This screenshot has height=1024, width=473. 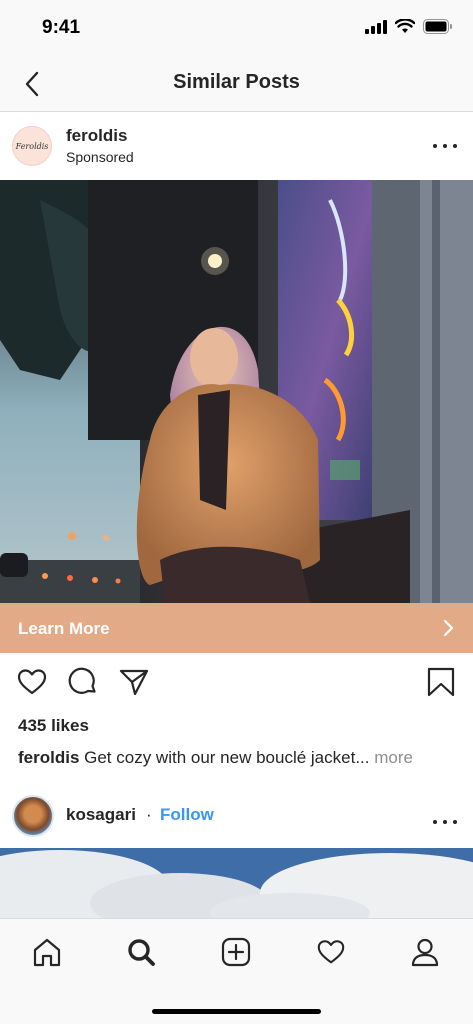 I want to click on page-title: Similar Posts, so click(x=236, y=82).